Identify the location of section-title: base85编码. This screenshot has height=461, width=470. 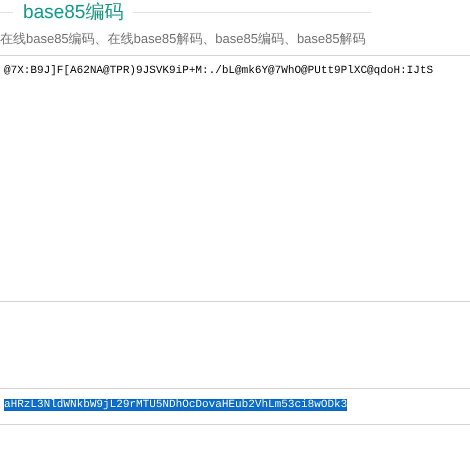
(73, 13).